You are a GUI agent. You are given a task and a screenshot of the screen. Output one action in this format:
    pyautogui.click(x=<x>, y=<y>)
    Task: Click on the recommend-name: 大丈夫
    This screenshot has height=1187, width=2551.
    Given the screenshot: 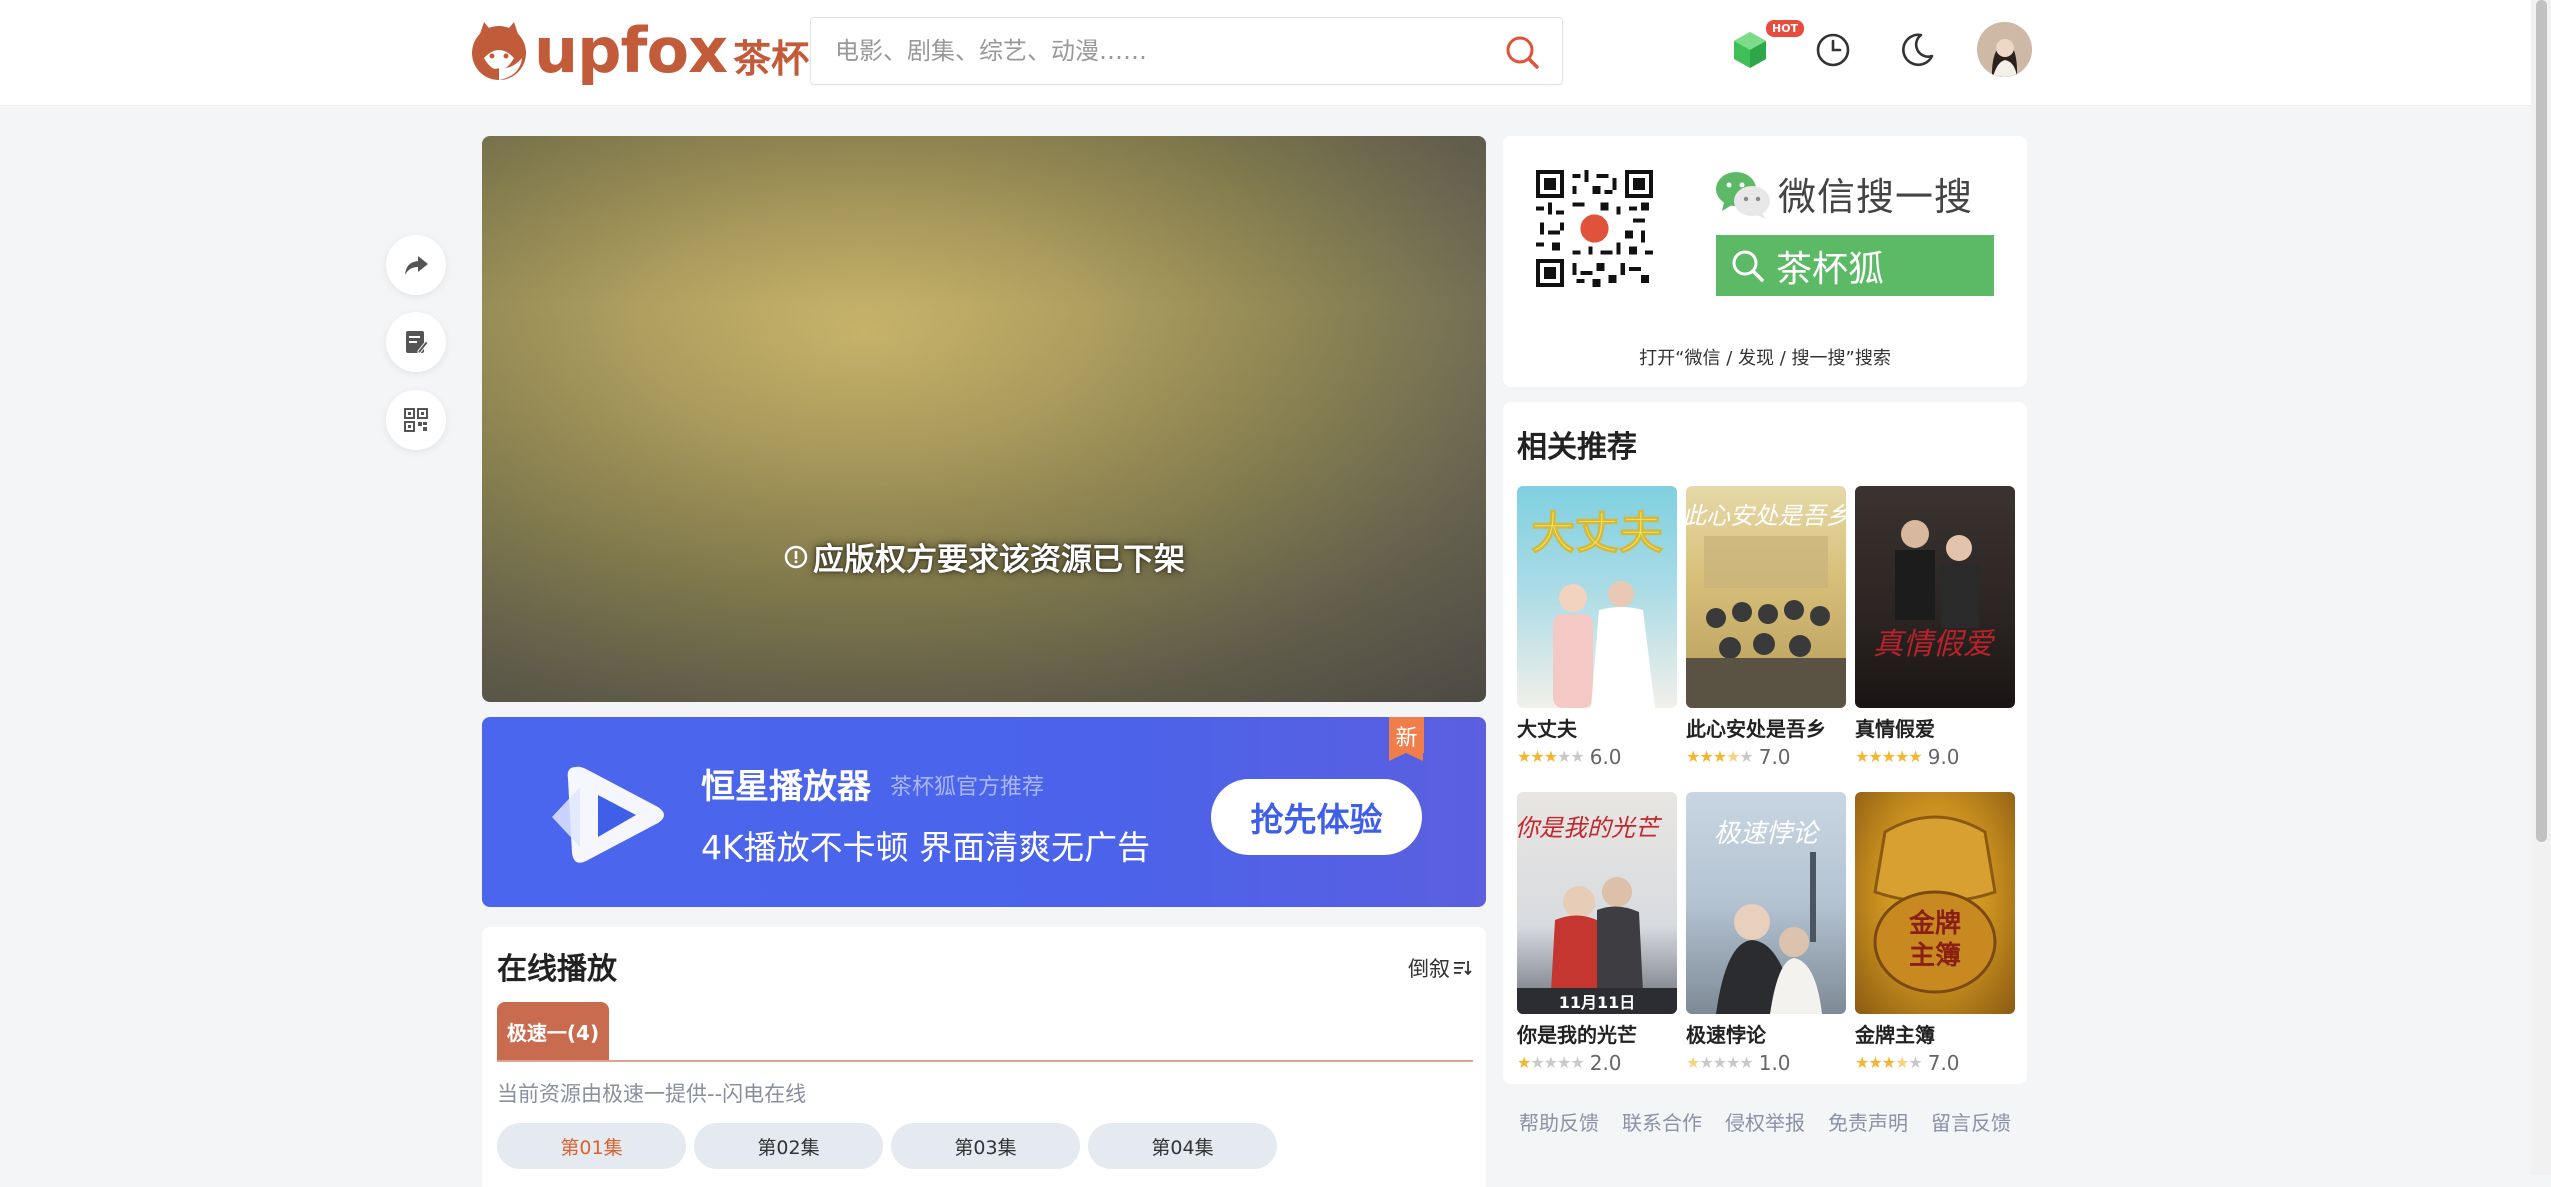 What is the action you would take?
    pyautogui.click(x=1547, y=729)
    